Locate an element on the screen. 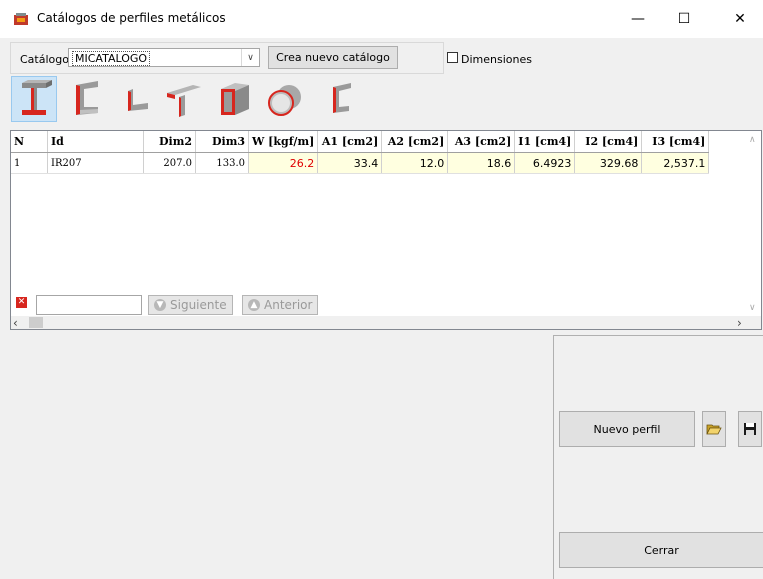 Image resolution: width=763 pixels, height=579 pixels. catalog-label: Catálogo: is located at coordinates (46, 59).